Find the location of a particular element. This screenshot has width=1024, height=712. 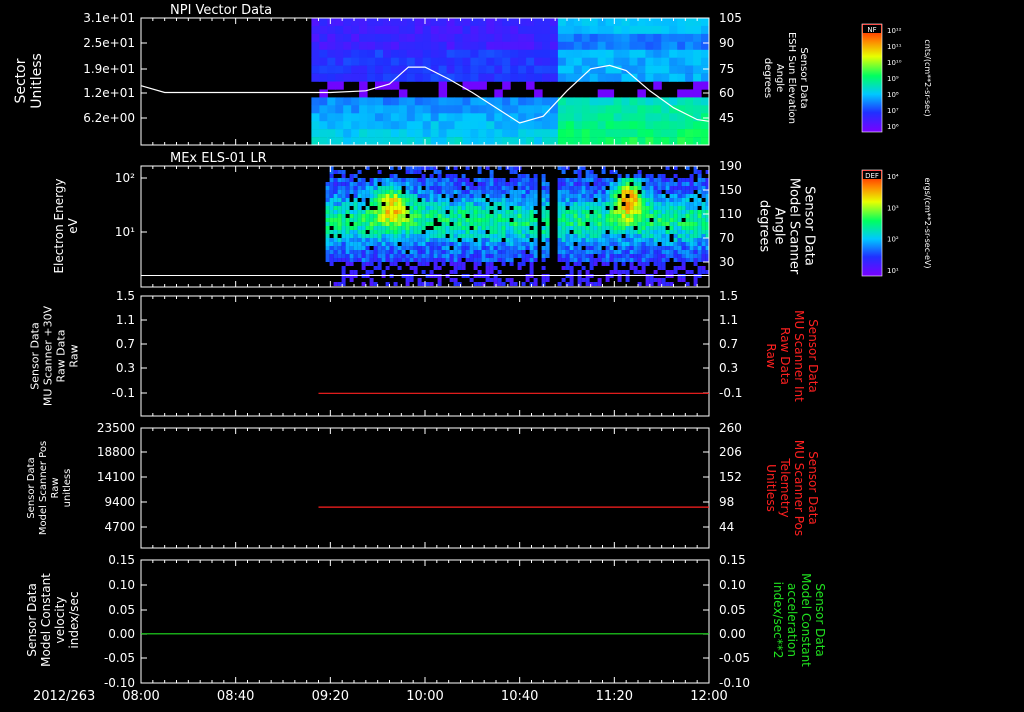

npi-colorbar-label: 10¹¹ is located at coordinates (894, 47).